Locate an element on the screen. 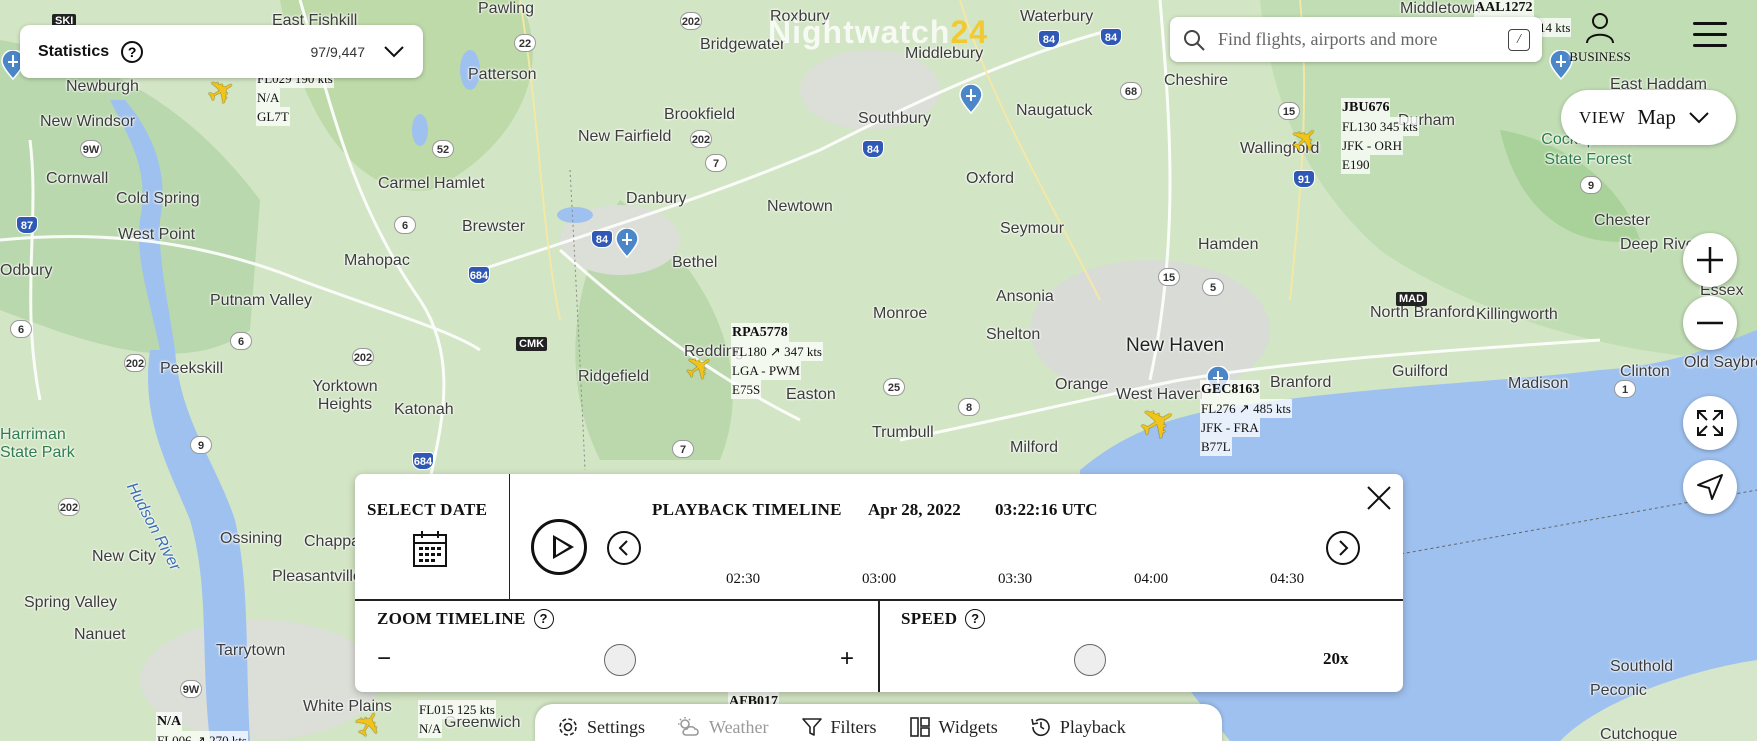 The height and width of the screenshot is (741, 1757). zoom-out-timeline-button: − is located at coordinates (384, 659).